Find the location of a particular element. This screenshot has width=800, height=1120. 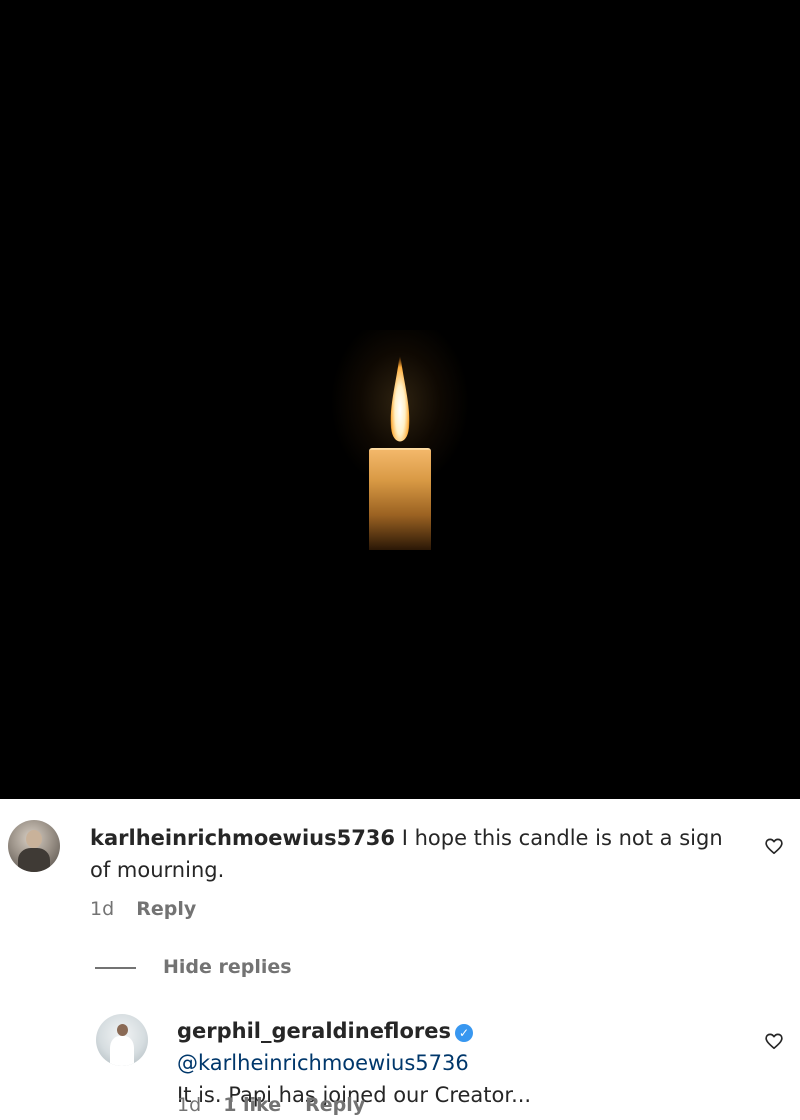

verified-badge-icon: ✓ is located at coordinates (464, 1033).